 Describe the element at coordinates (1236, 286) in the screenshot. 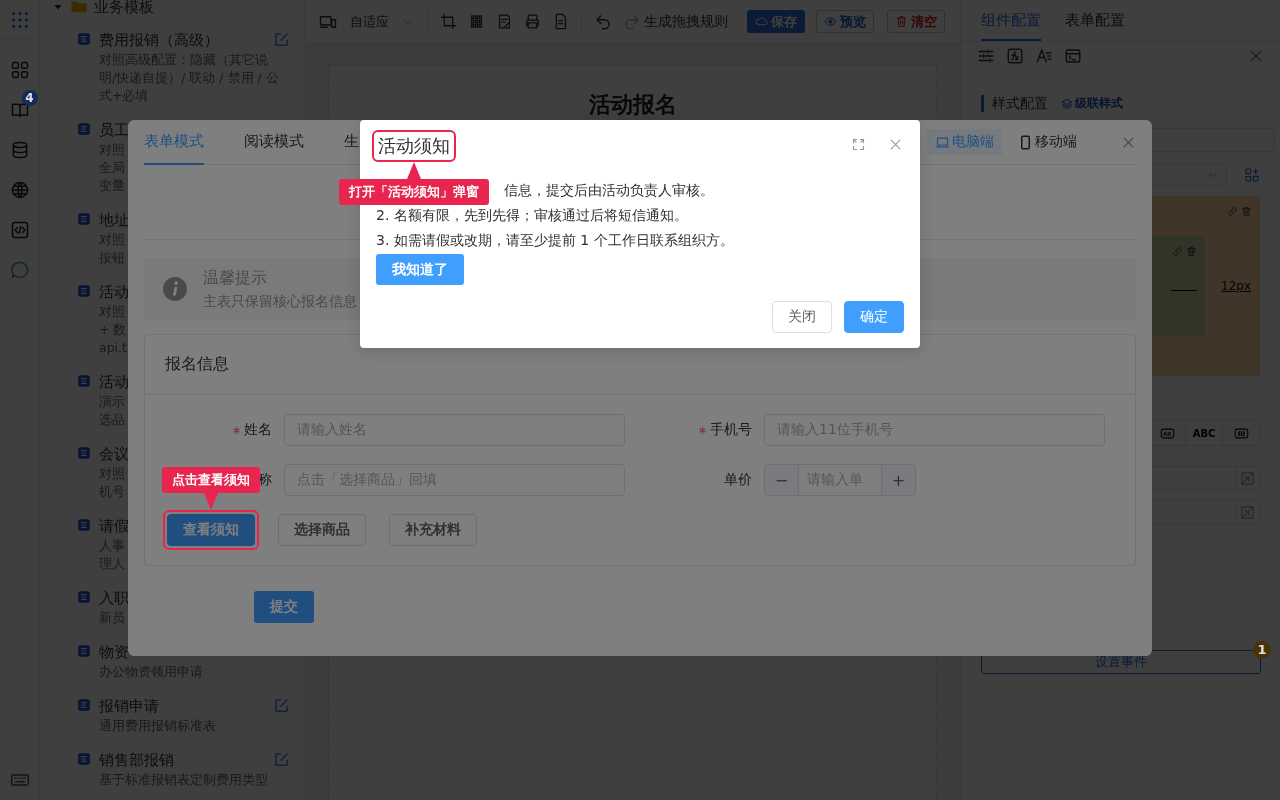

I see `margin-value: 12px` at that location.